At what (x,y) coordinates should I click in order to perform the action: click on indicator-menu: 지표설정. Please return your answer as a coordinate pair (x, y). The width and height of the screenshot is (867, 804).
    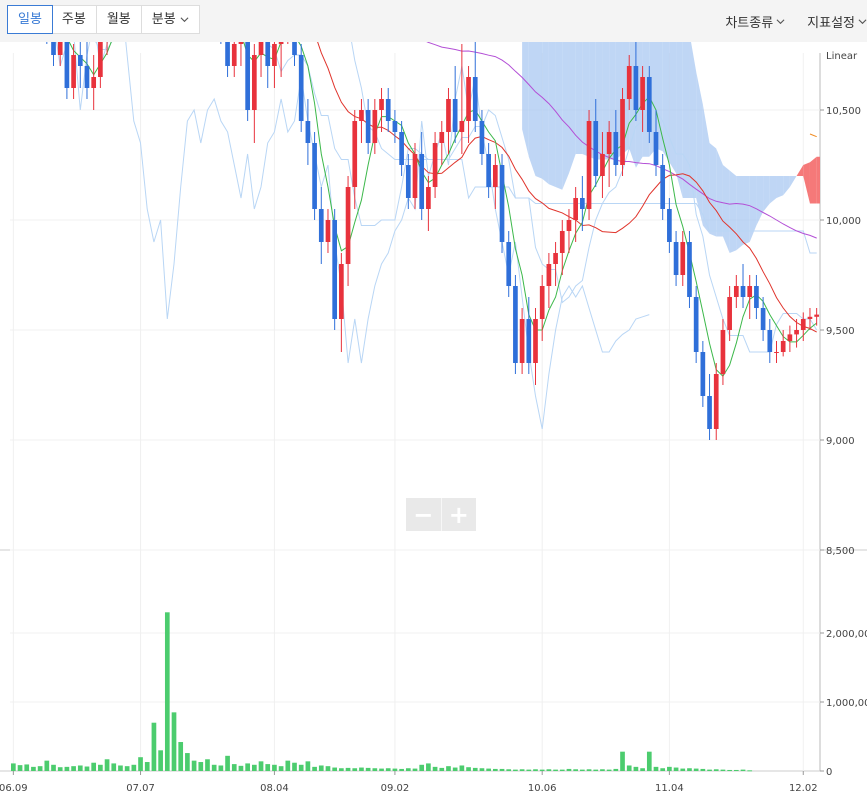
    Looking at the image, I should click on (837, 21).